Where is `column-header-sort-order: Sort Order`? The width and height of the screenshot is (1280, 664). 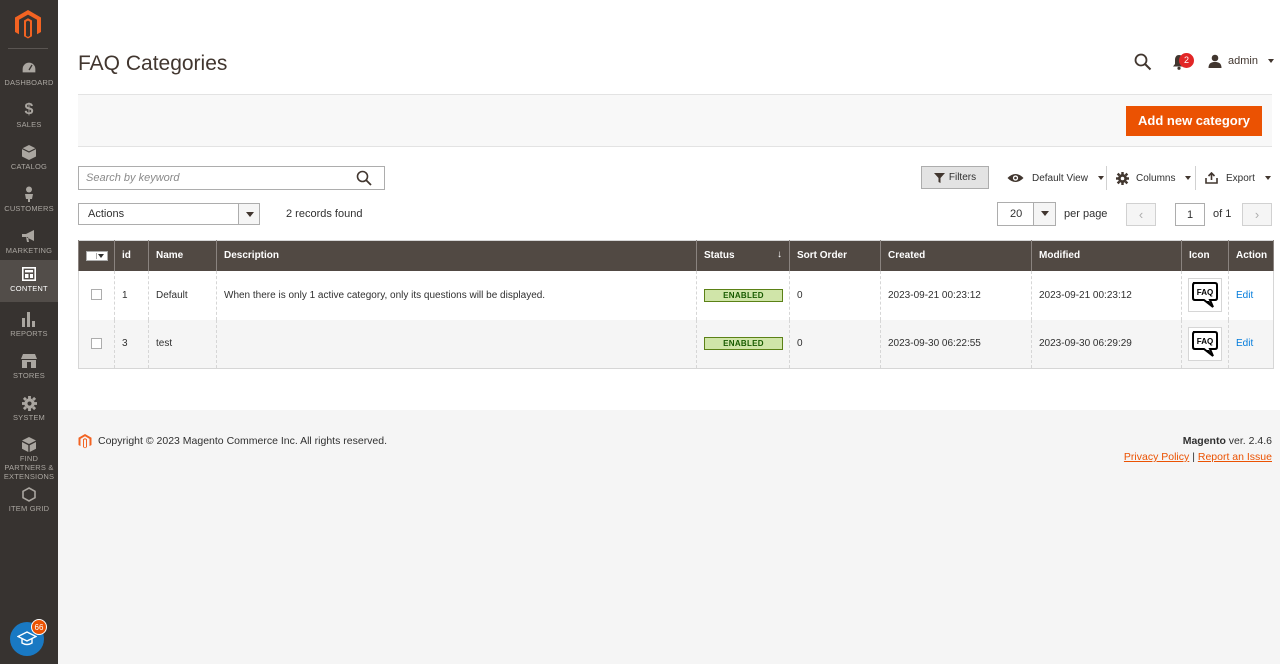 column-header-sort-order: Sort Order is located at coordinates (835, 255).